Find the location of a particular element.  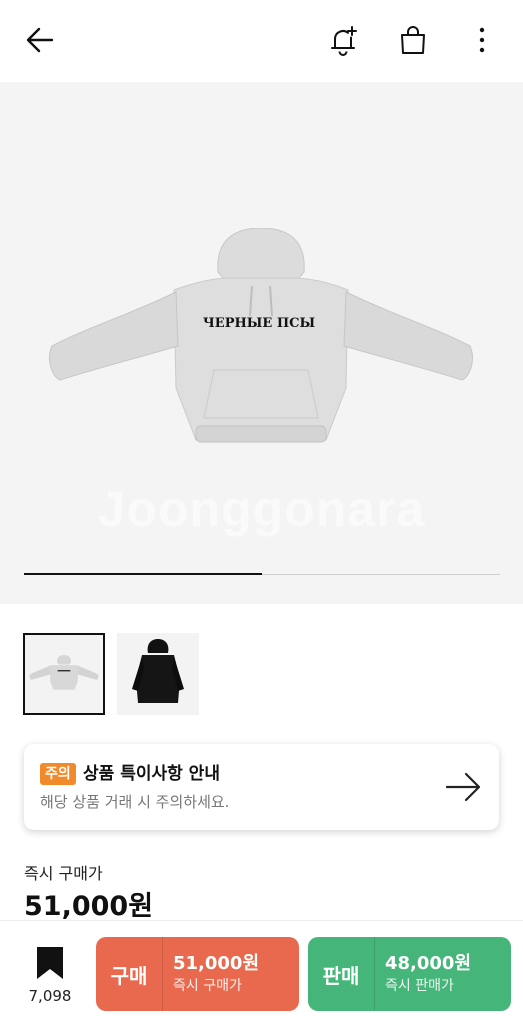

more-vertical-icon is located at coordinates (482, 40).